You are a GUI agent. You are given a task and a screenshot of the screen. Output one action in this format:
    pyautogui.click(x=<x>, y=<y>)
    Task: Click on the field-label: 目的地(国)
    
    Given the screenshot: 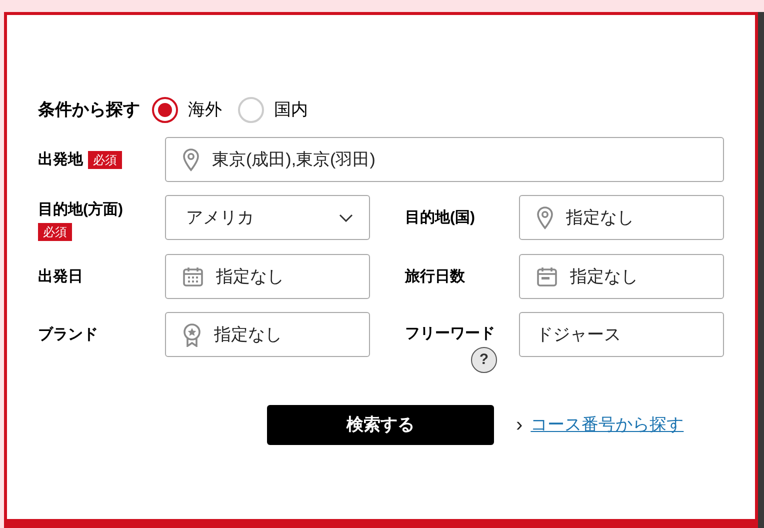 What is the action you would take?
    pyautogui.click(x=440, y=218)
    